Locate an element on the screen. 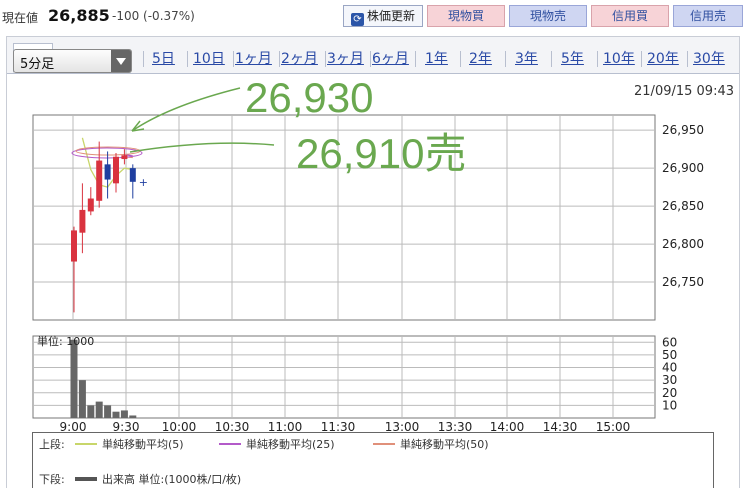 The width and height of the screenshot is (748, 489). legend-item-ma25: 単純移動平均(25) is located at coordinates (277, 444).